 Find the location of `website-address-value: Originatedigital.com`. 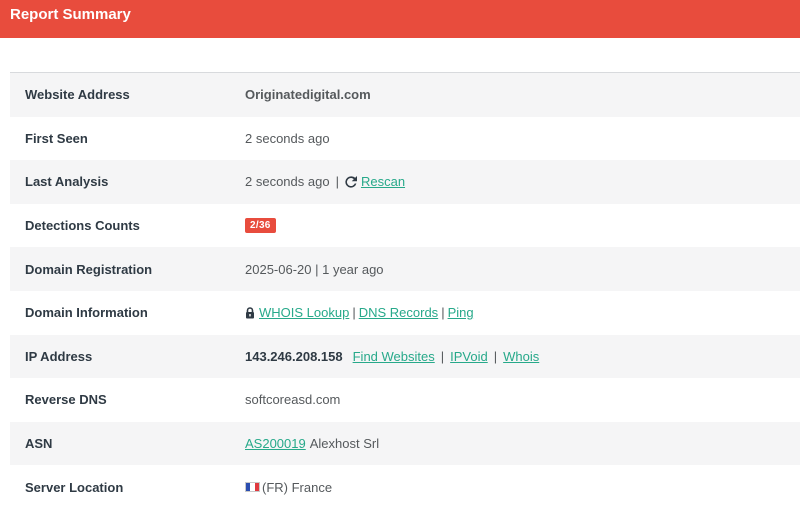

website-address-value: Originatedigital.com is located at coordinates (308, 95).